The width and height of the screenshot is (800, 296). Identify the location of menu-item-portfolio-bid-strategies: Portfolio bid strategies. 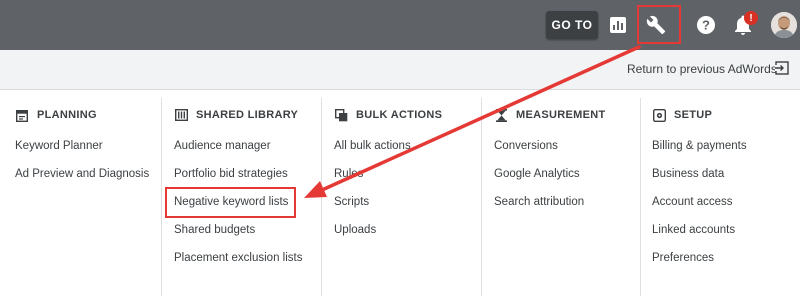
(231, 174).